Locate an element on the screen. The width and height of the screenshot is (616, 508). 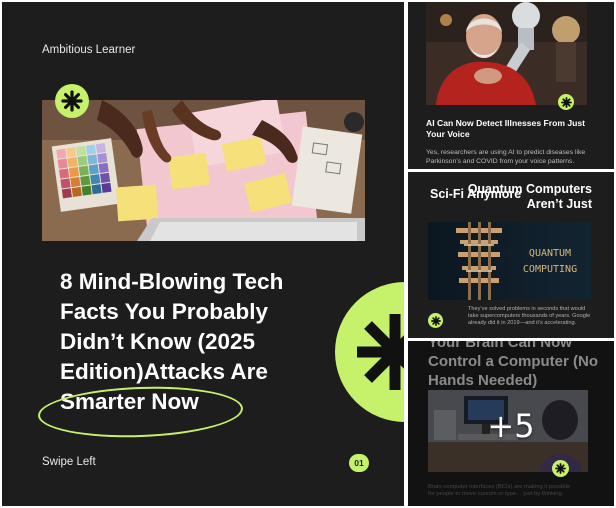
brand-name: Ambitious Learner is located at coordinates (89, 50).